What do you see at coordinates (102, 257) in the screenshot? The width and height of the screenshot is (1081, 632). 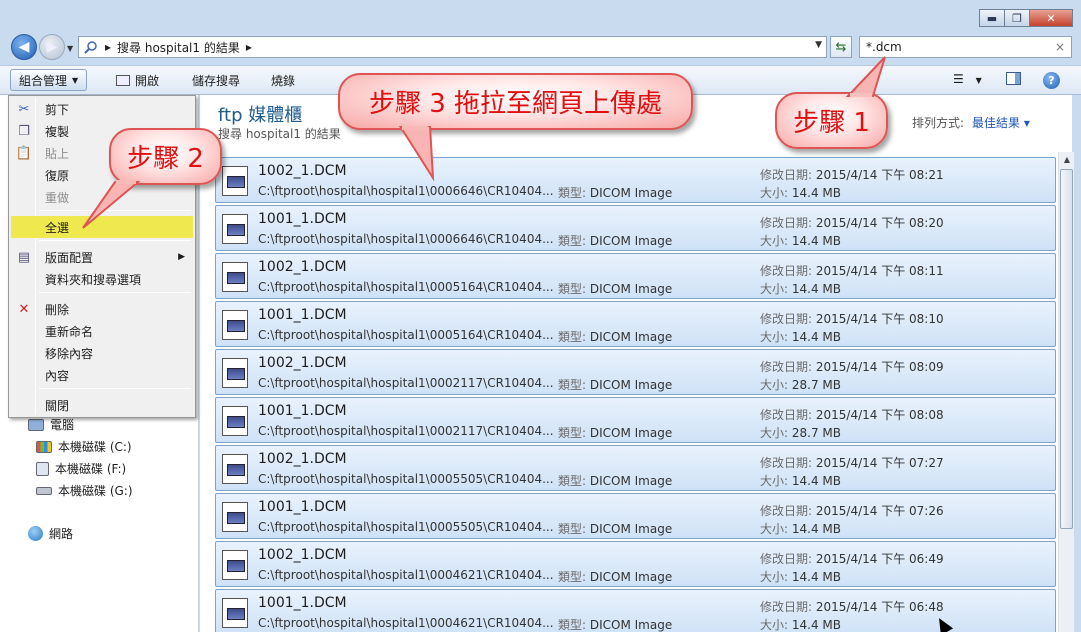 I see `menu-item: ▤ 版面配置 ▶` at bounding box center [102, 257].